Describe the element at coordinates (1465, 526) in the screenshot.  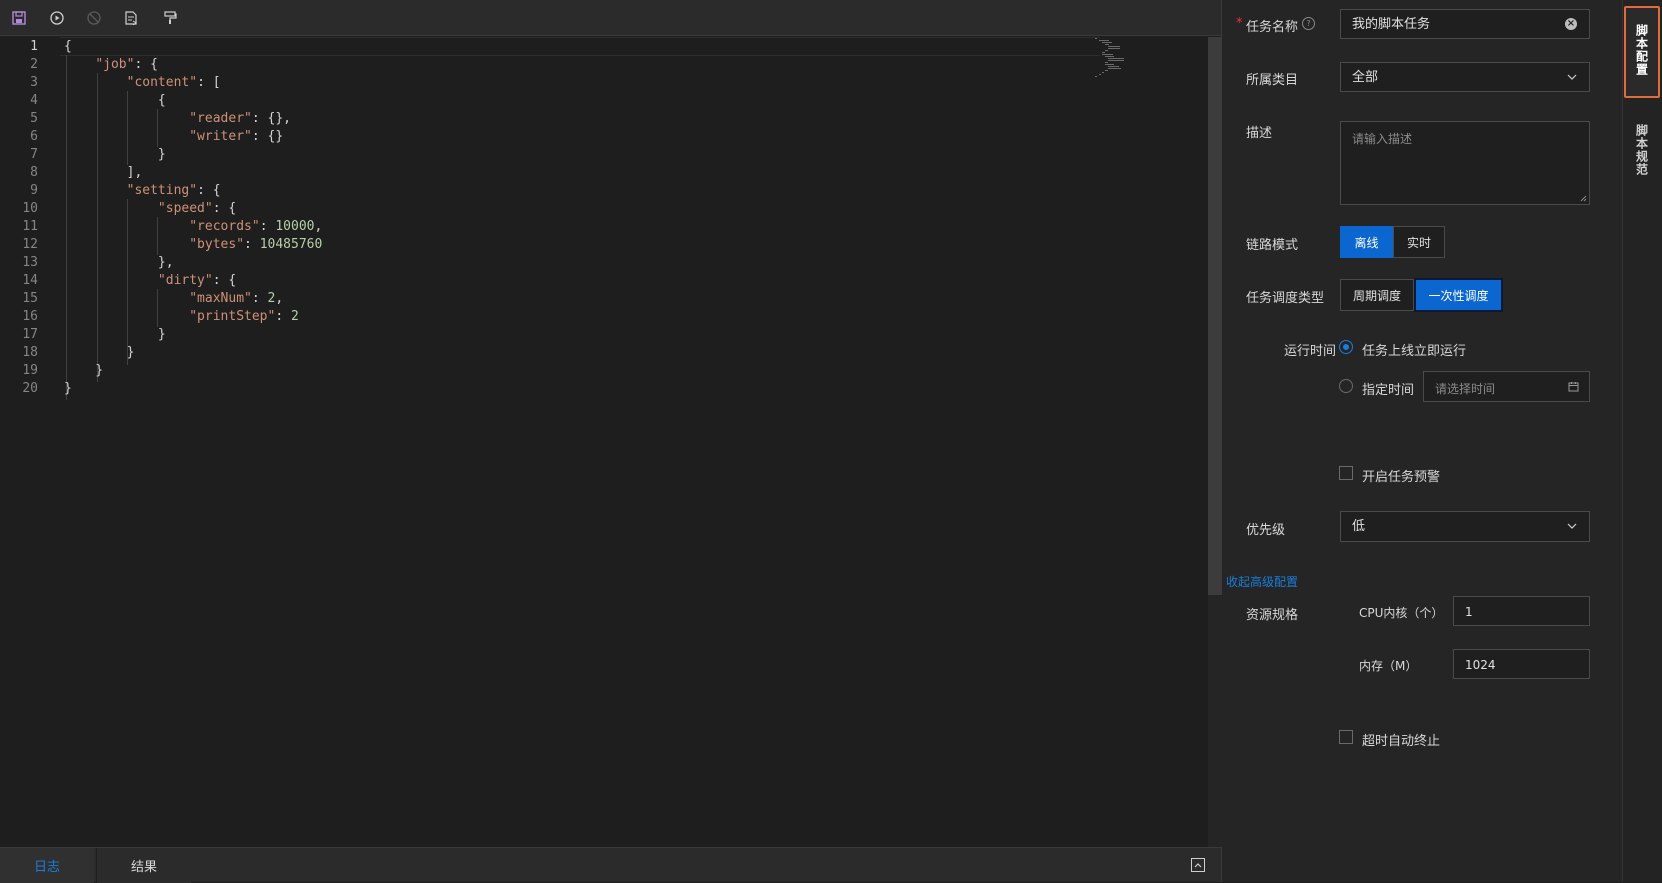
I see `priority-select: 低` at that location.